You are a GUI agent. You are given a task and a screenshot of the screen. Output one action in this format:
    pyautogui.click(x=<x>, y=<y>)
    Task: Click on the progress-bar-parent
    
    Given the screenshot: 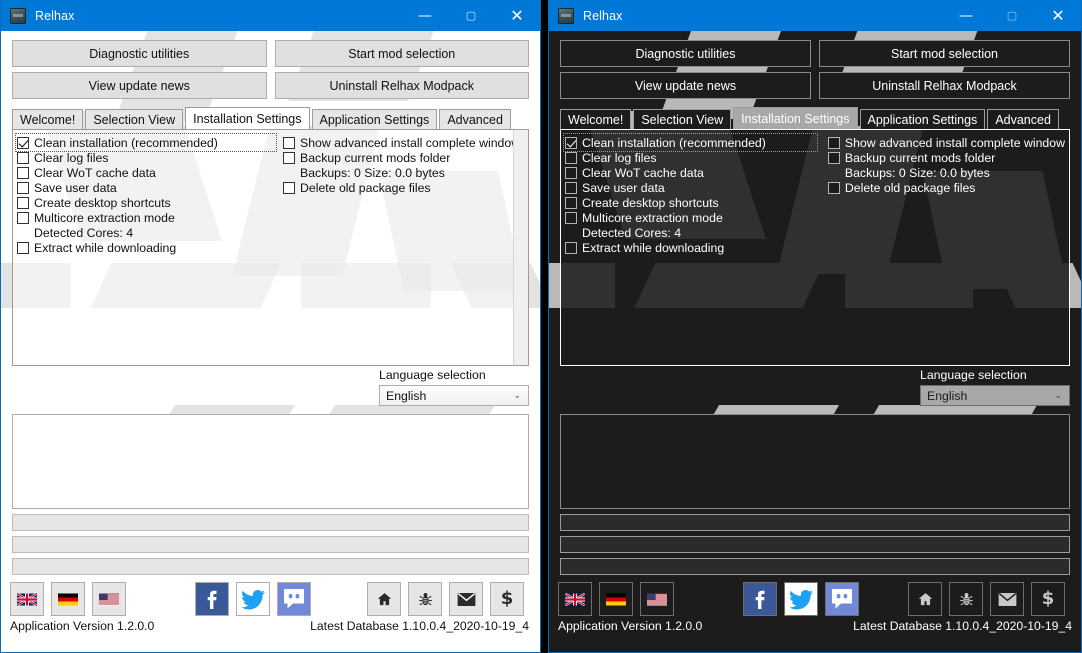 What is the action you would take?
    pyautogui.click(x=270, y=544)
    